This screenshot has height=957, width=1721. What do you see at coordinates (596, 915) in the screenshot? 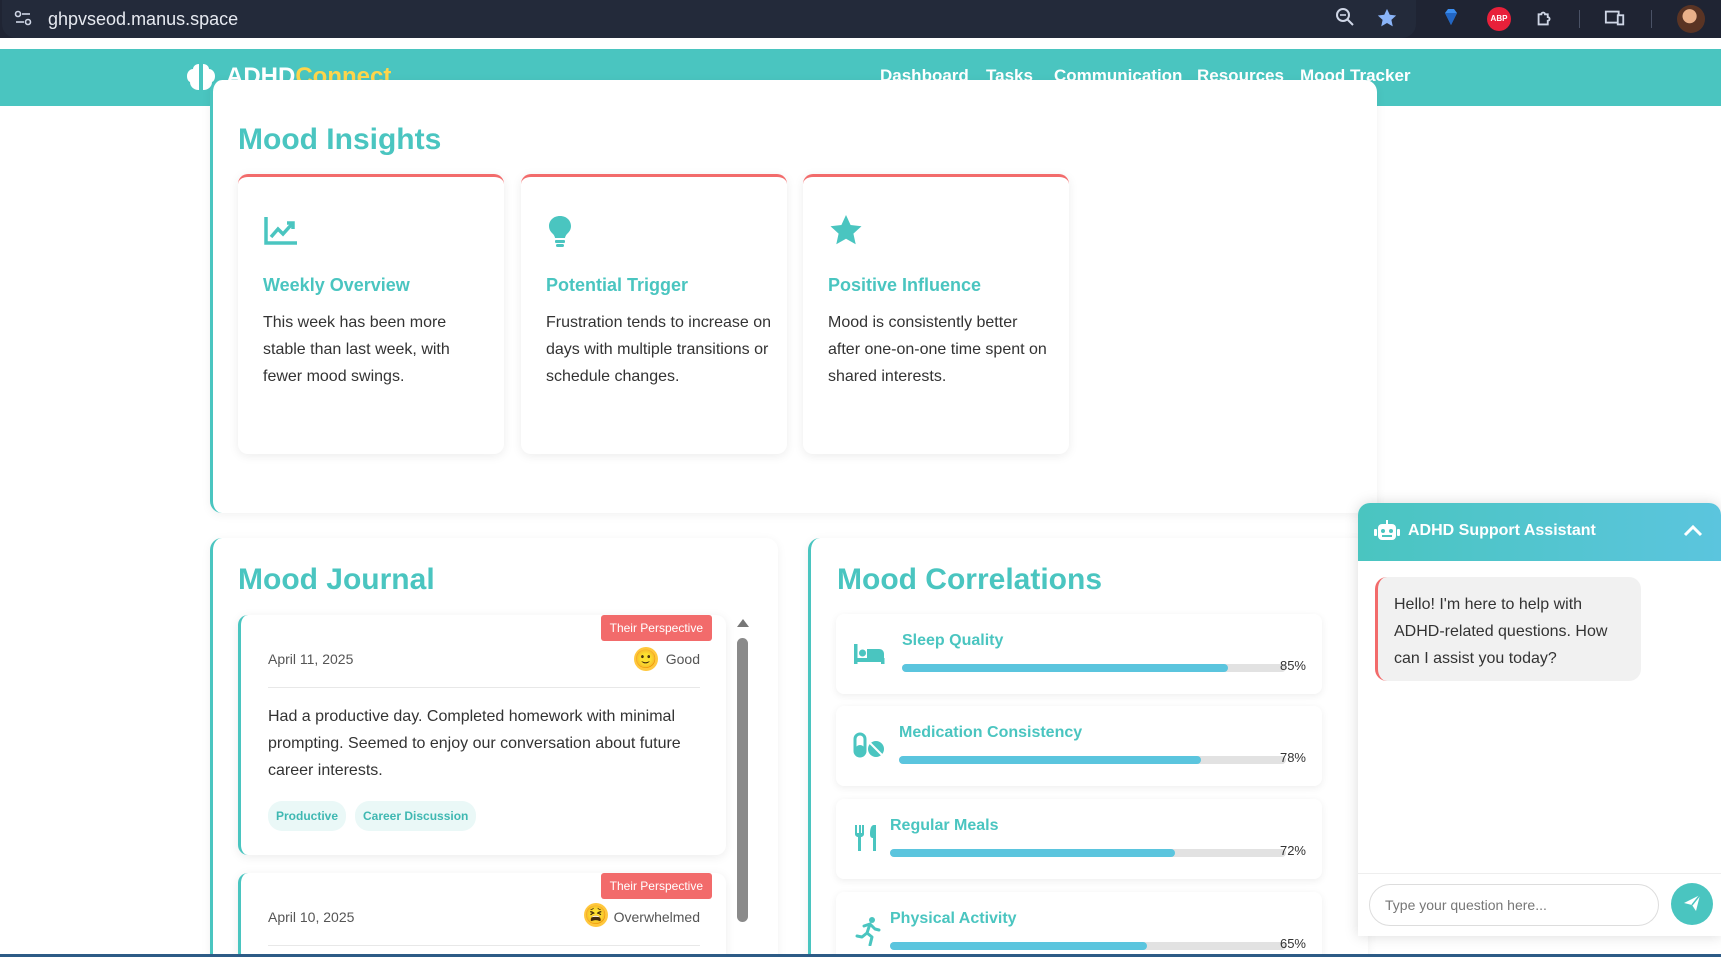
I see `tired-emoji-icon: 😫` at bounding box center [596, 915].